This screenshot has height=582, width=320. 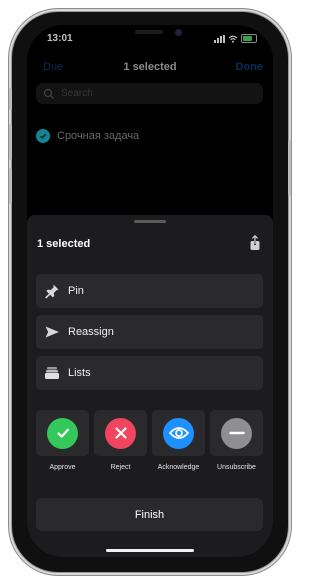 I want to click on unsubscribe-button, so click(x=236, y=433).